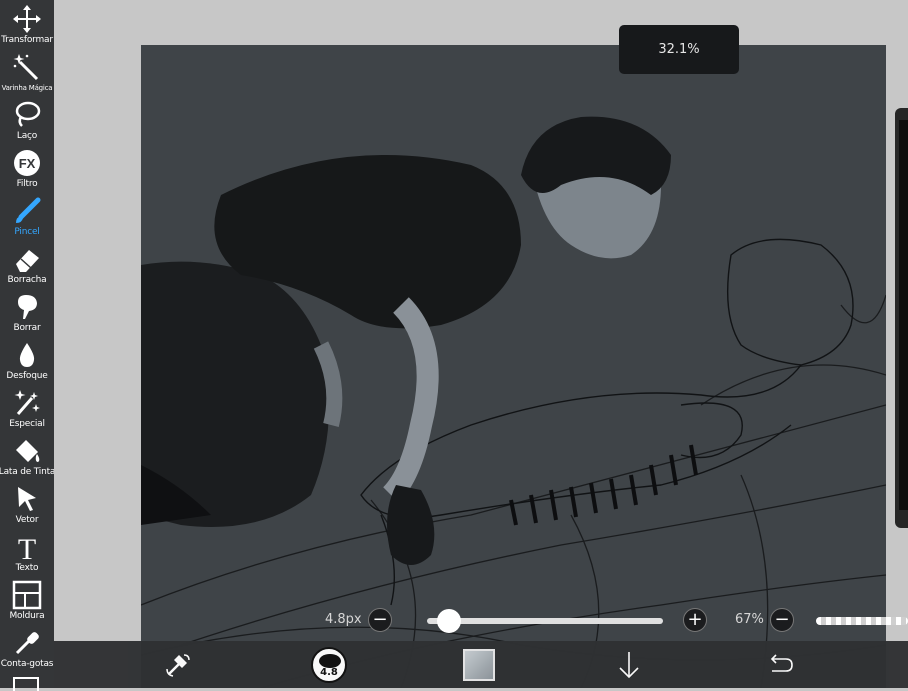 This screenshot has height=691, width=908. Describe the element at coordinates (27, 520) in the screenshot. I see `tool-label: Vetor` at that location.